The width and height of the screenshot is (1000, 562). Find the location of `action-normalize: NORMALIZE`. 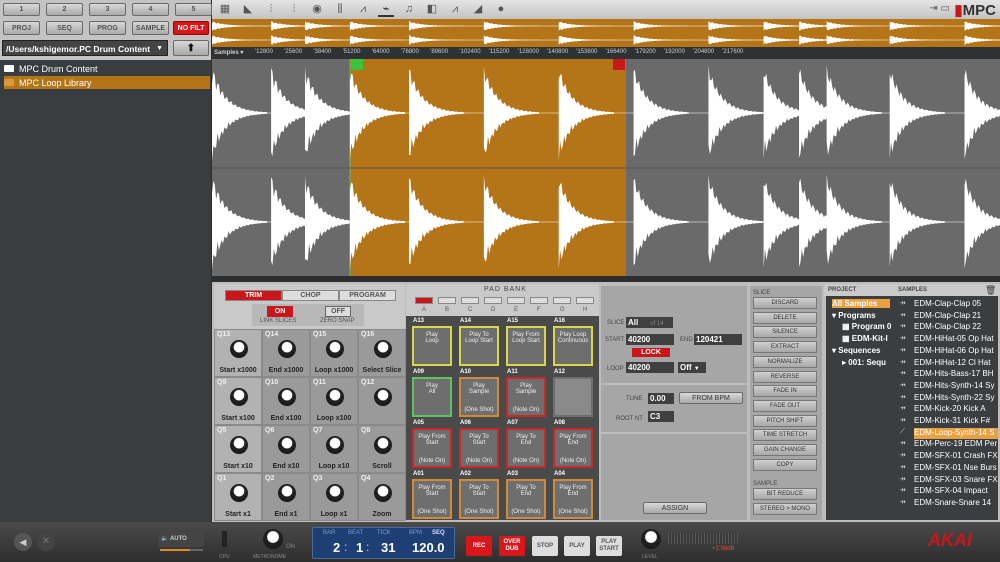

action-normalize: NORMALIZE is located at coordinates (785, 361).